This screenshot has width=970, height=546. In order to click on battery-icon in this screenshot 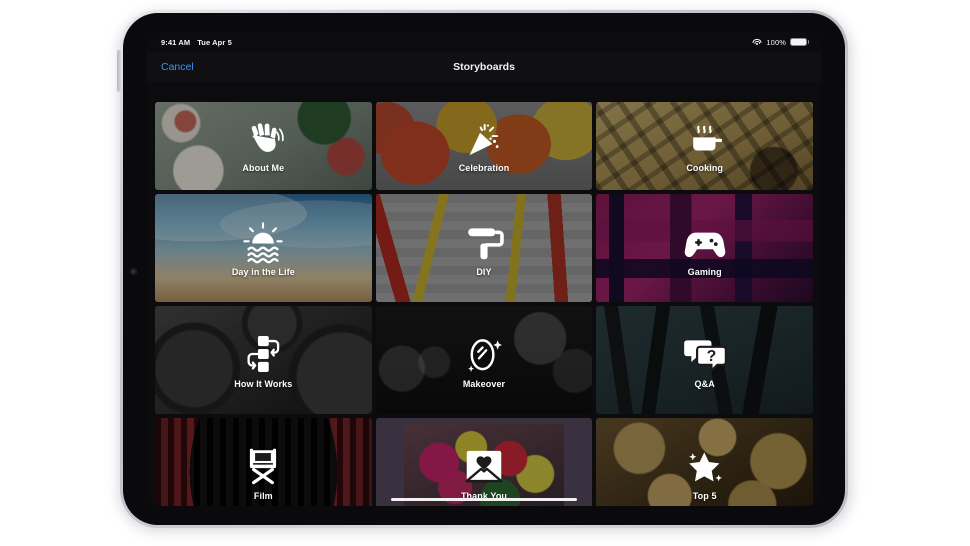, I will do `click(800, 42)`.